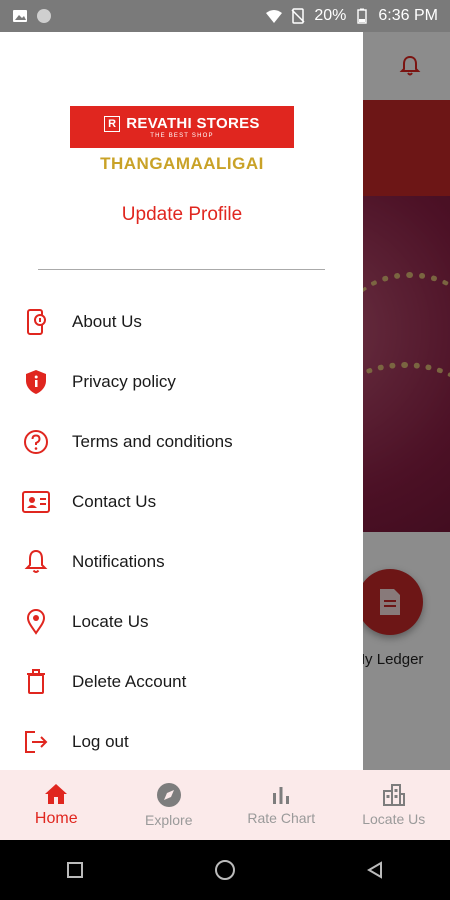 The image size is (450, 900). I want to click on nav-home: Home, so click(56, 805).